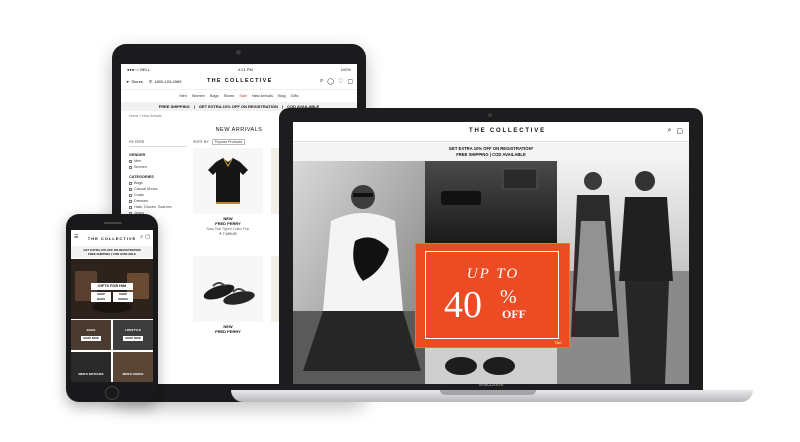 The image size is (800, 442). What do you see at coordinates (139, 195) in the screenshot?
I see `filter-label: Coats` at bounding box center [139, 195].